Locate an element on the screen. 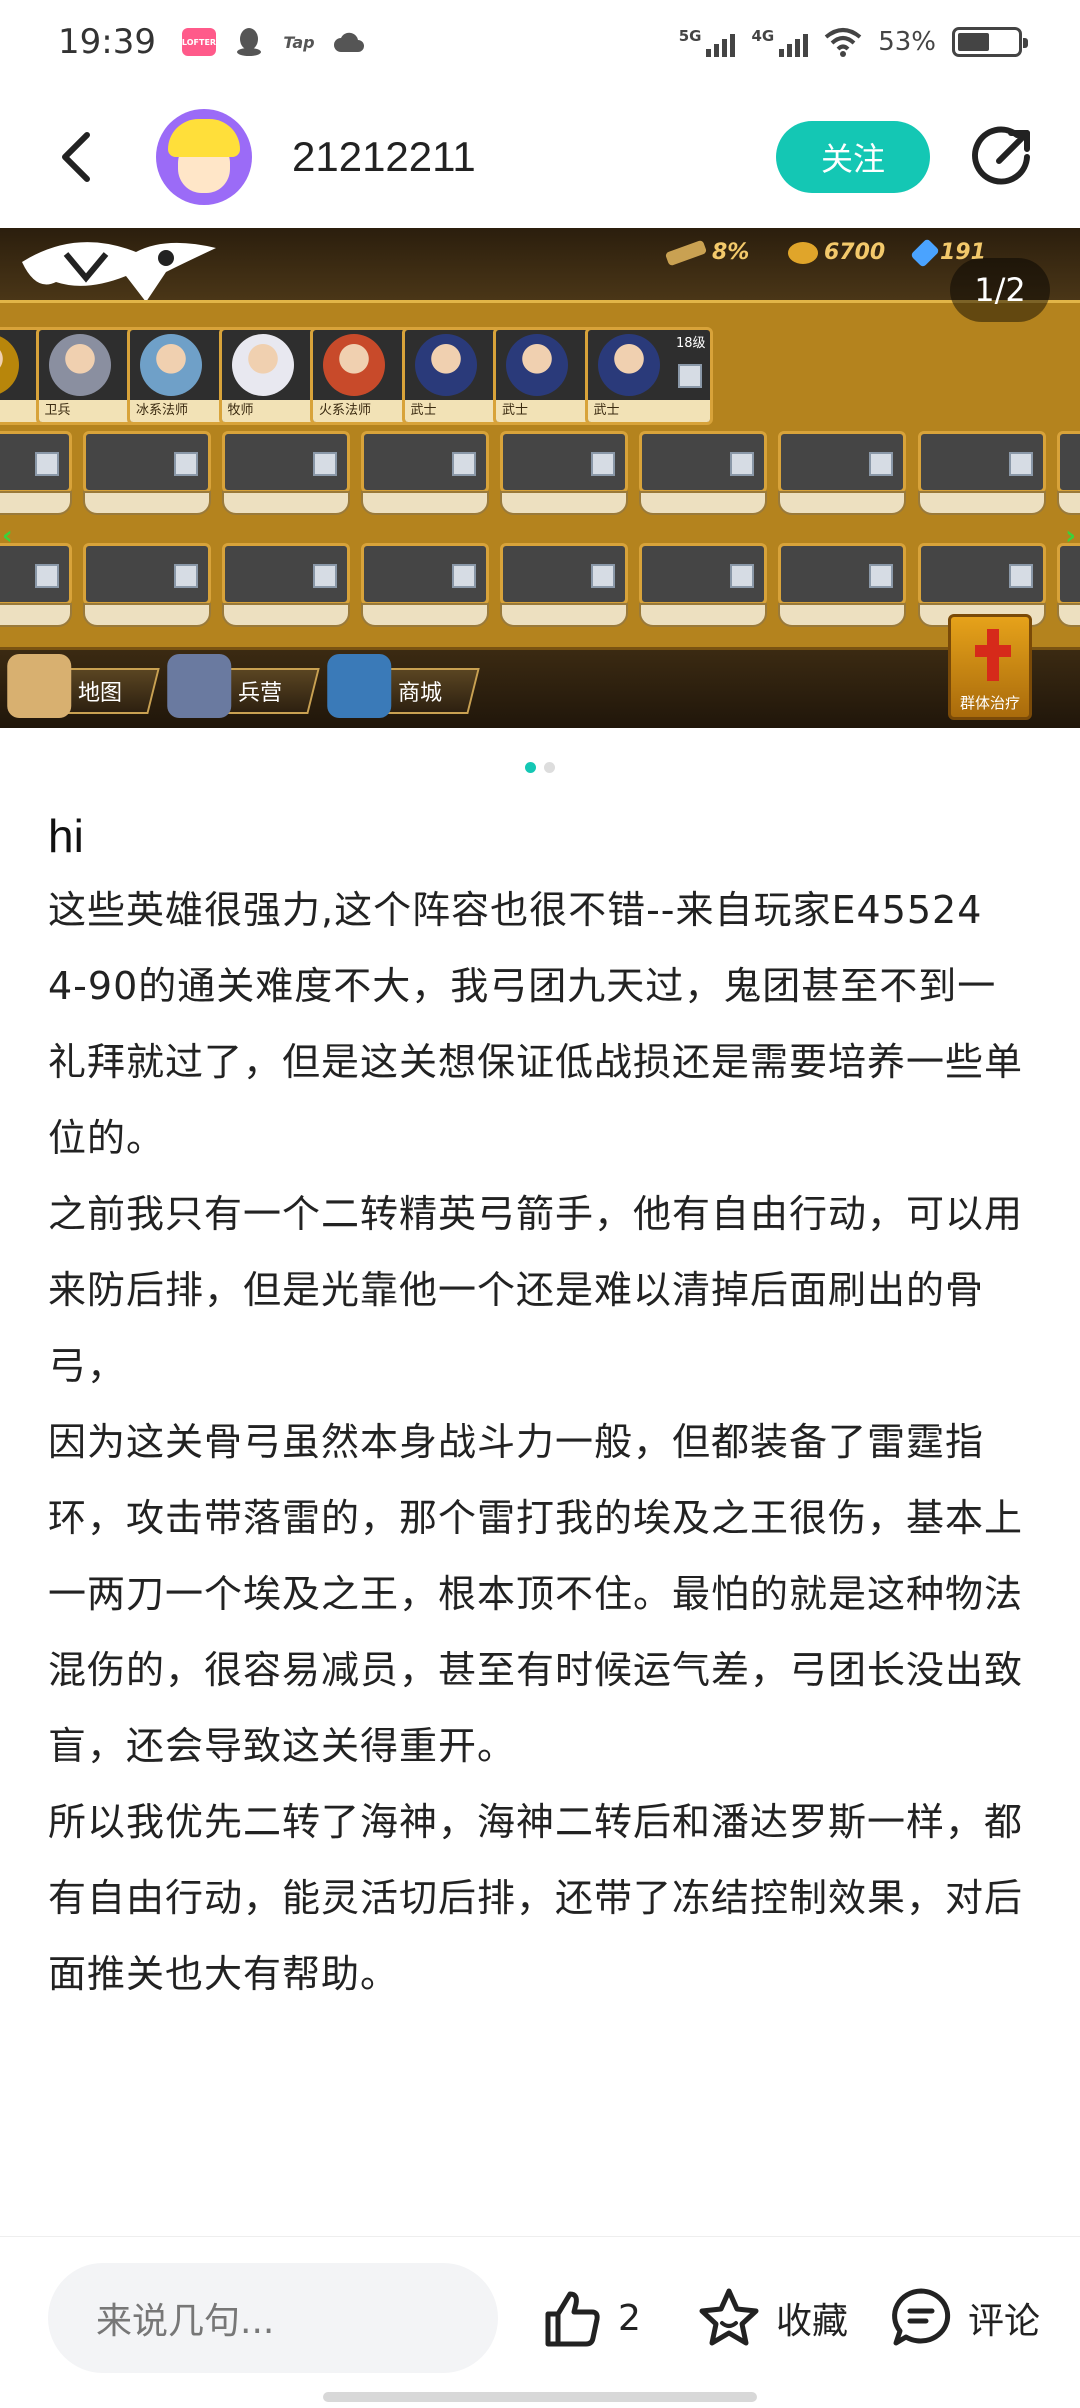  post-paragraph: 这些英雄很强力,这个阵容也很不错--来自玩家E45524 is located at coordinates (515, 910).